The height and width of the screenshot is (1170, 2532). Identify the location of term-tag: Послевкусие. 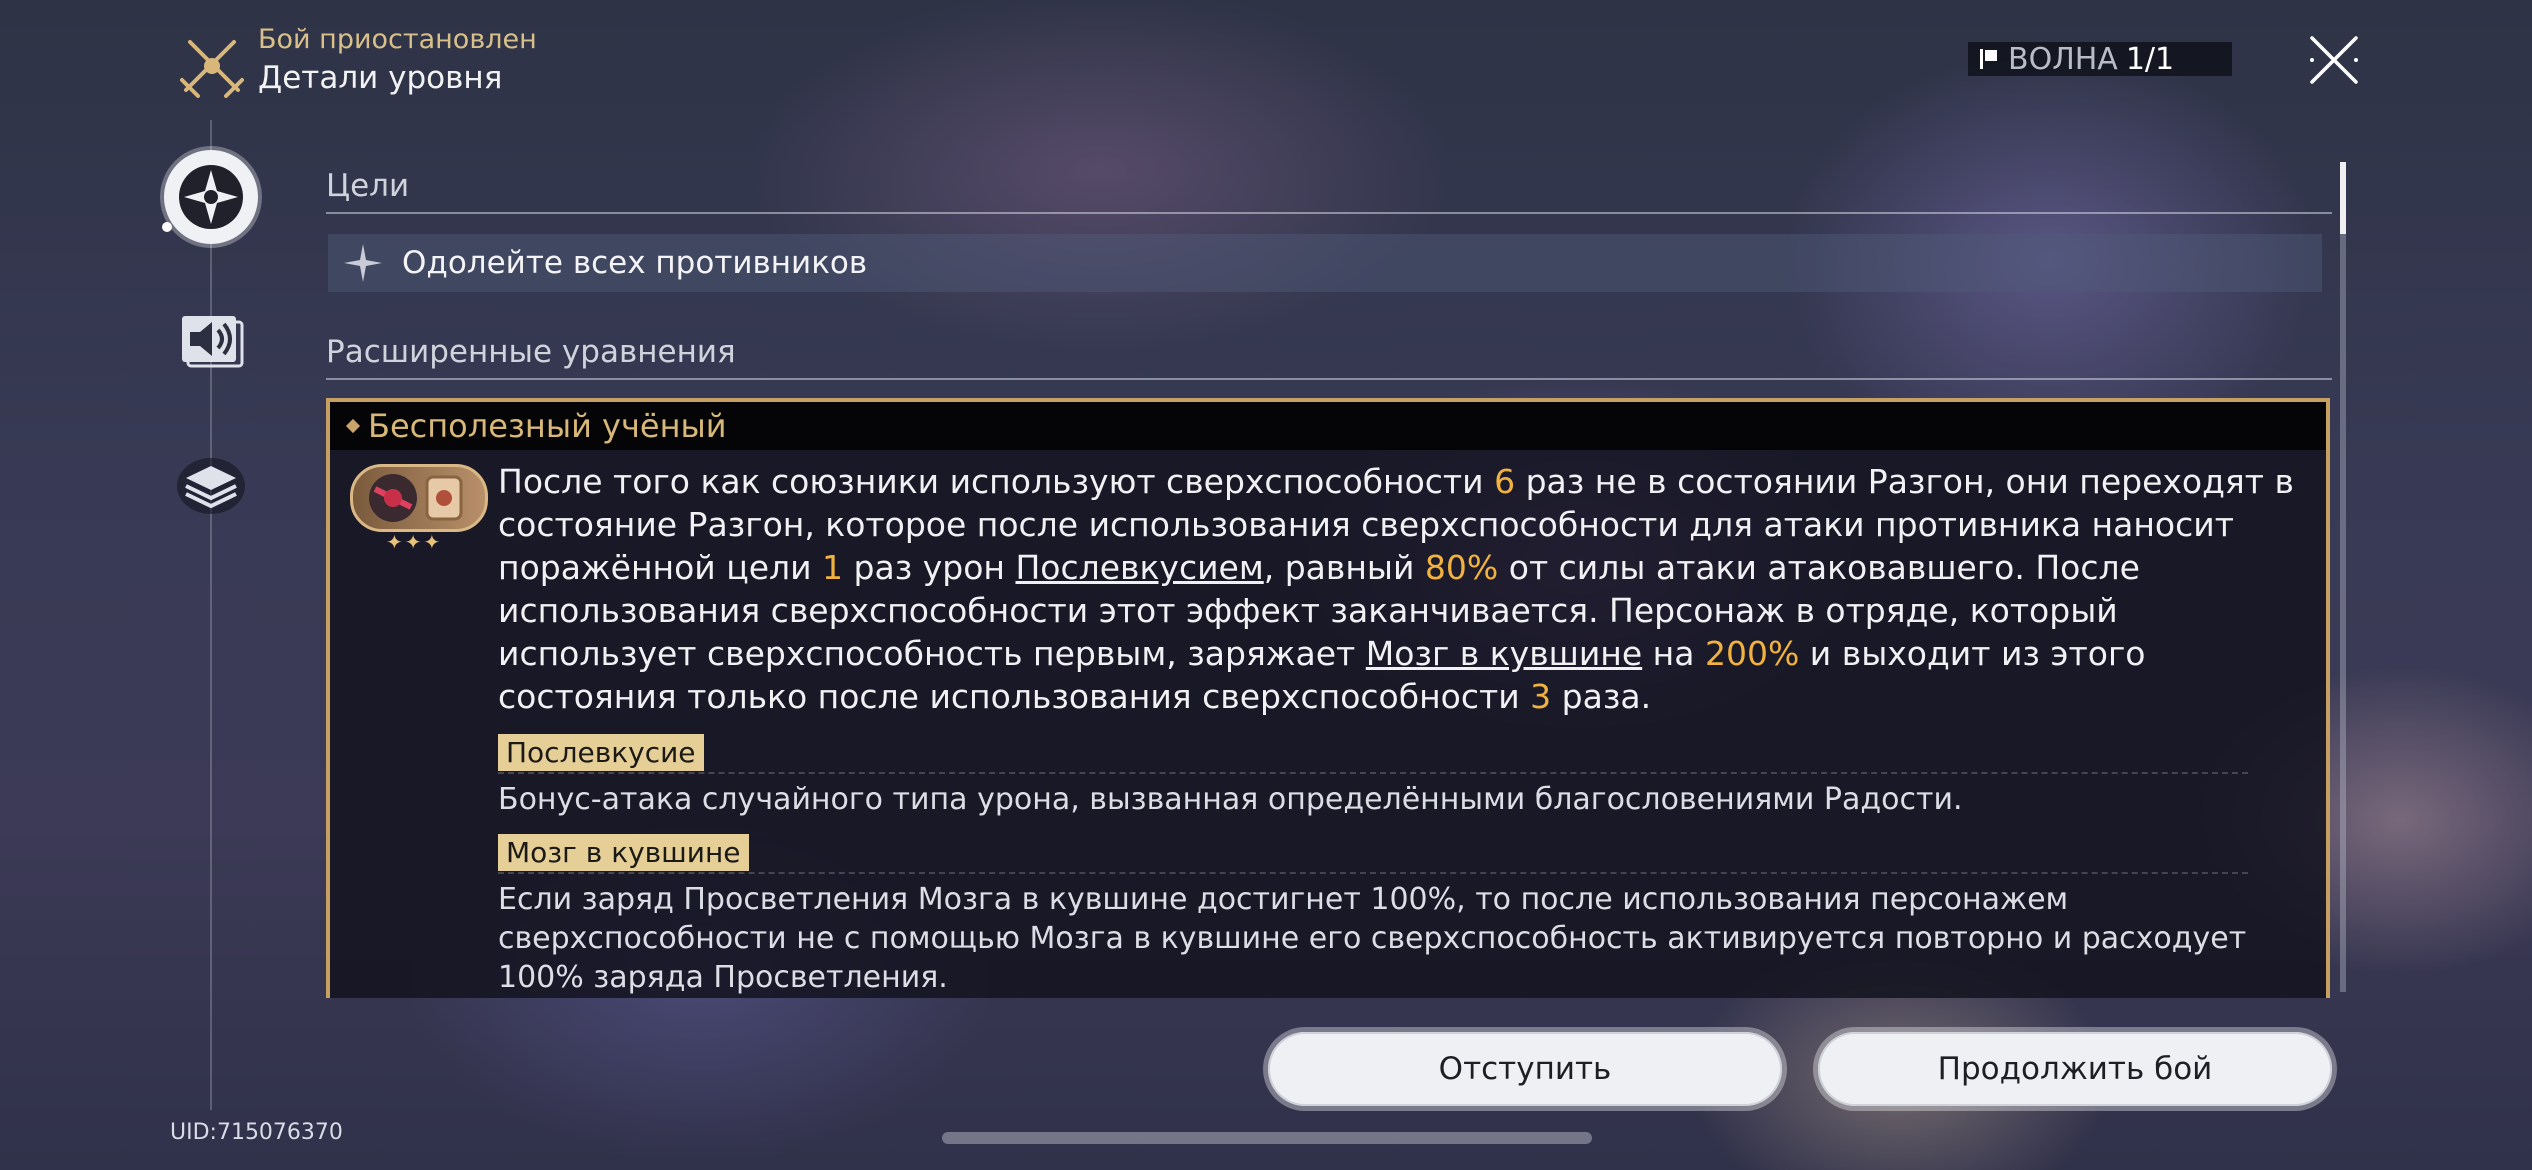
(601, 752).